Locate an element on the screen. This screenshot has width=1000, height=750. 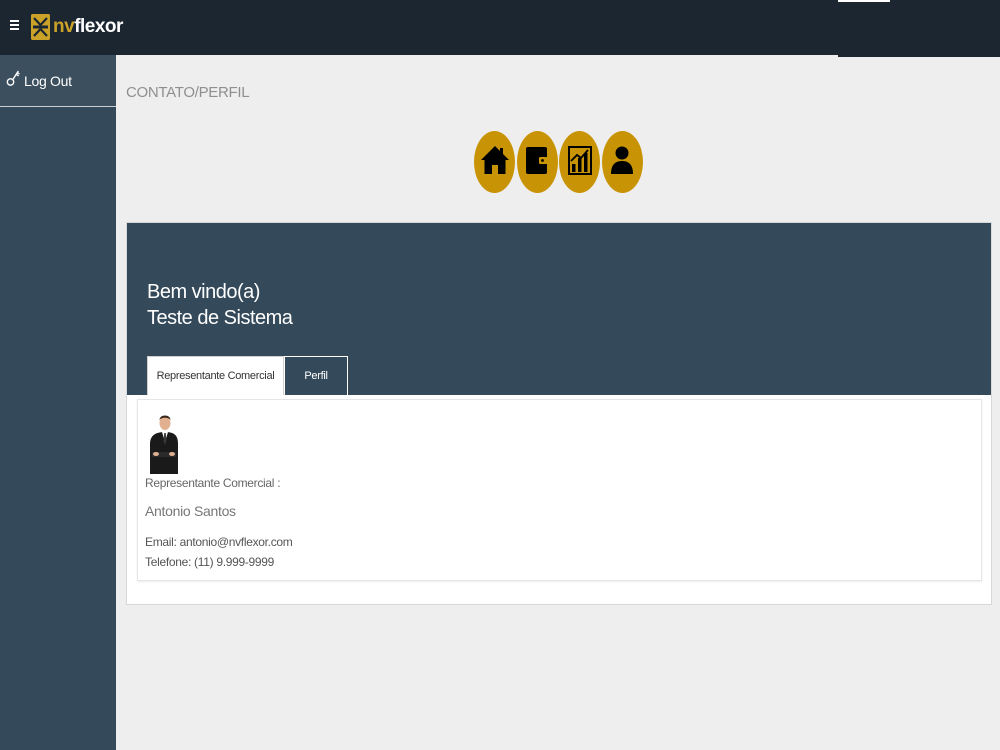
quick-nav is located at coordinates (559, 162).